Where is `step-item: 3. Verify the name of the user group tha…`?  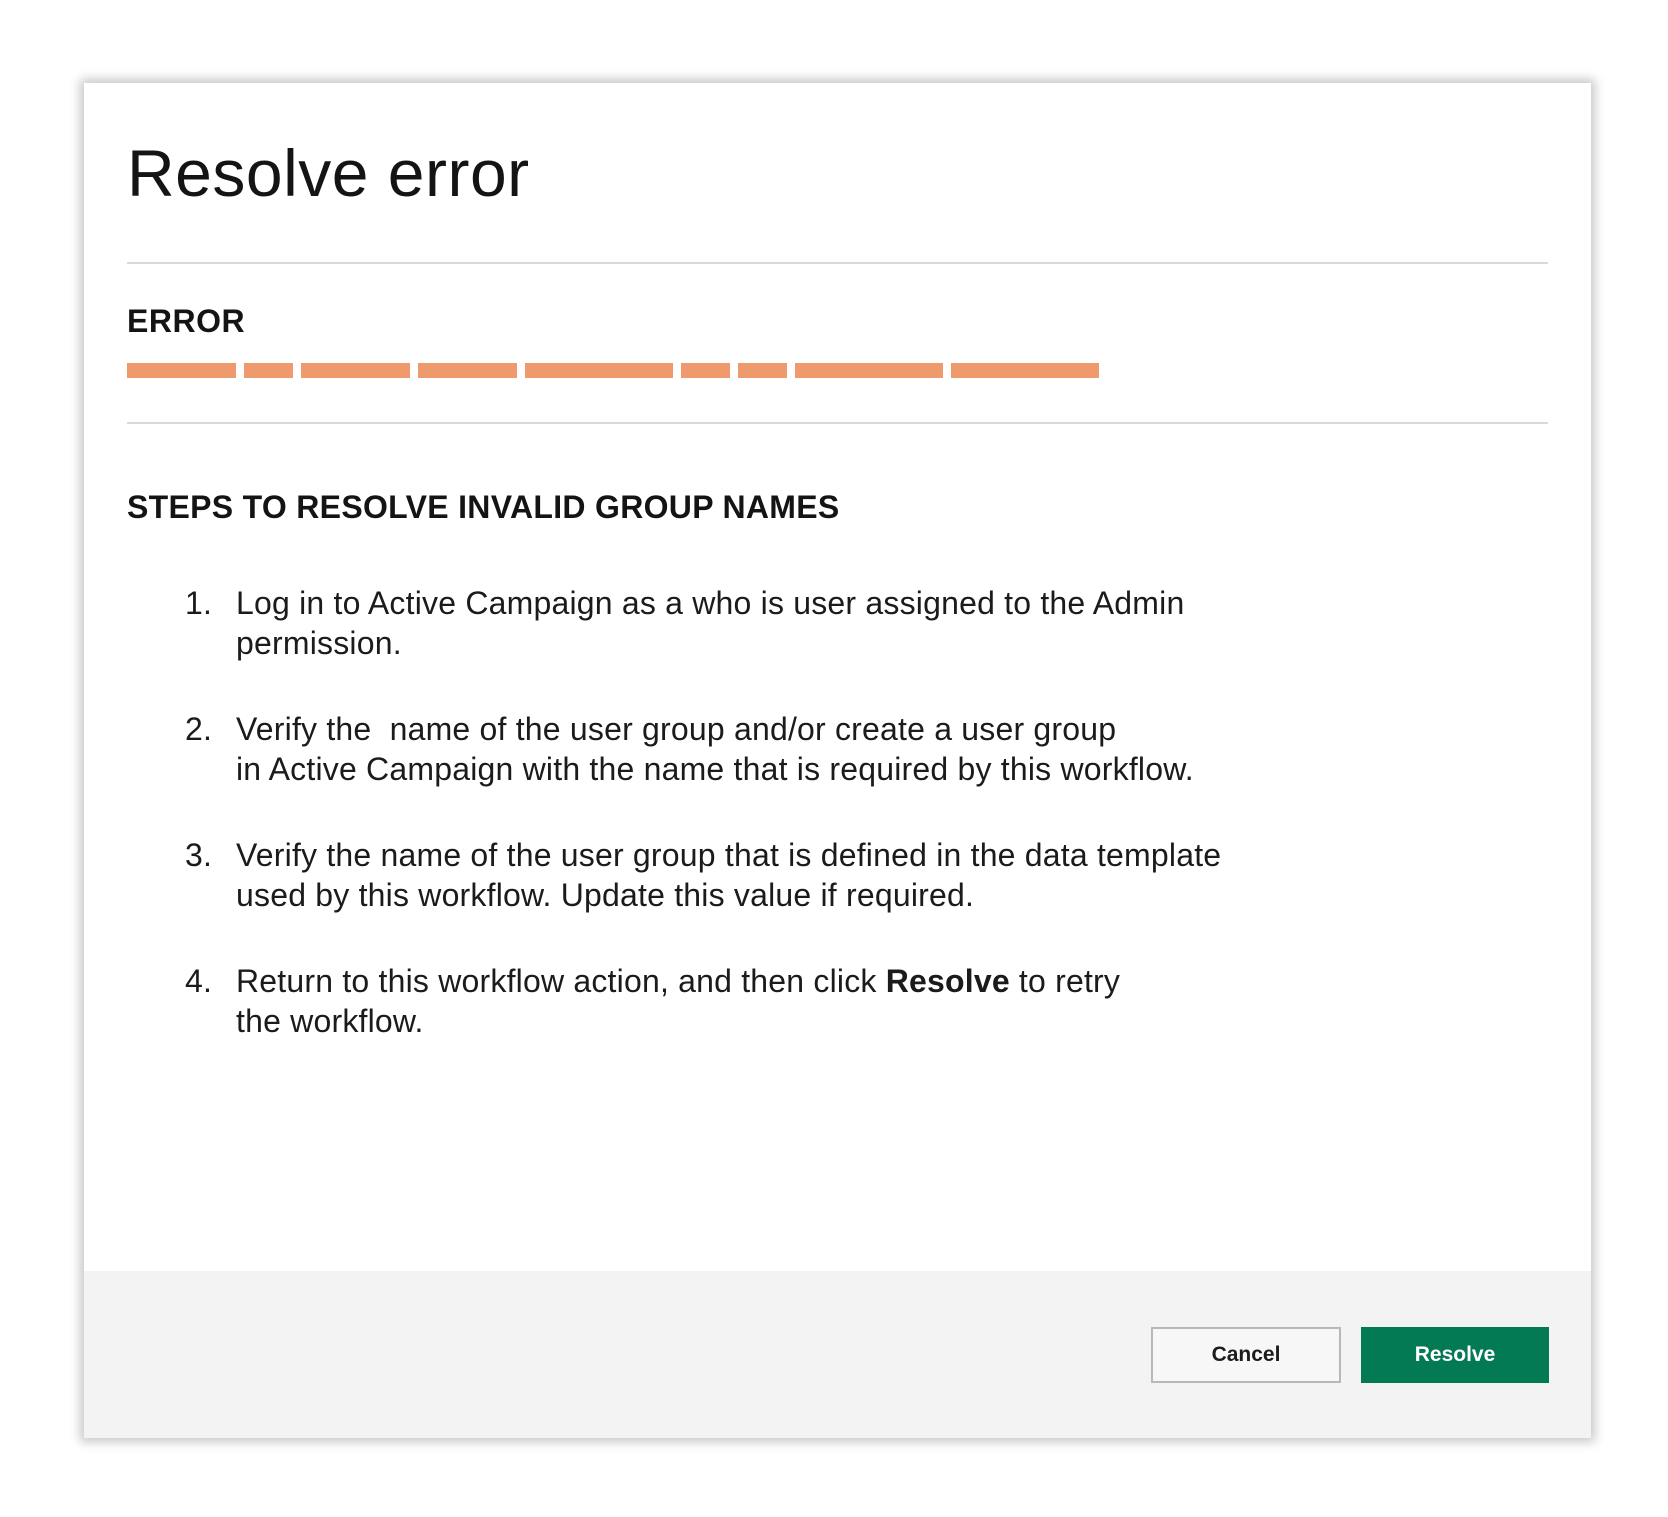 step-item: 3. Verify the name of the user group tha… is located at coordinates (835, 875).